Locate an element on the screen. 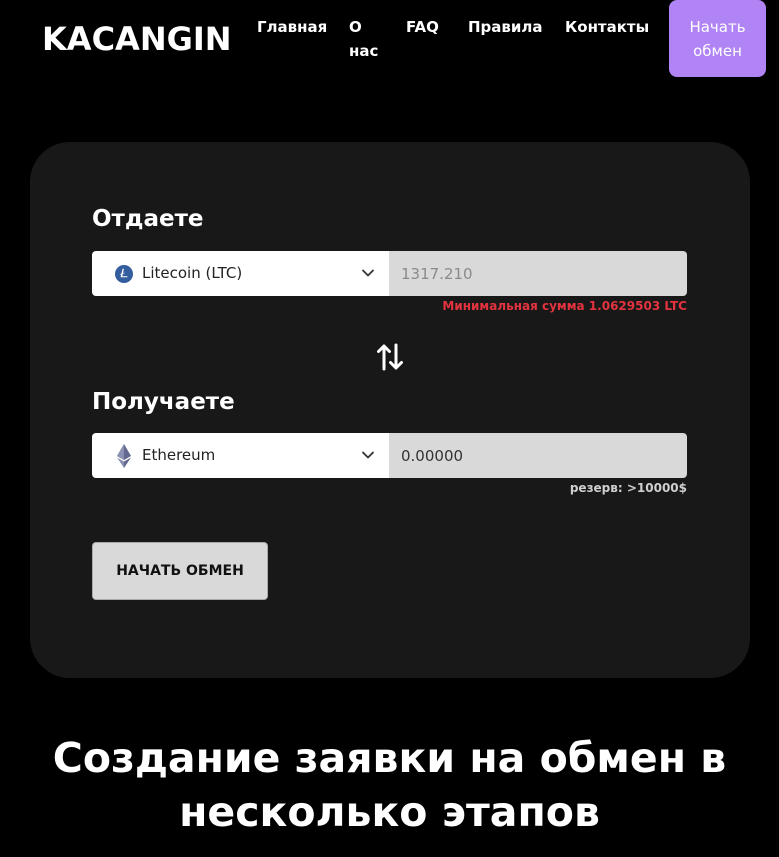  litecoin-icon is located at coordinates (124, 274).